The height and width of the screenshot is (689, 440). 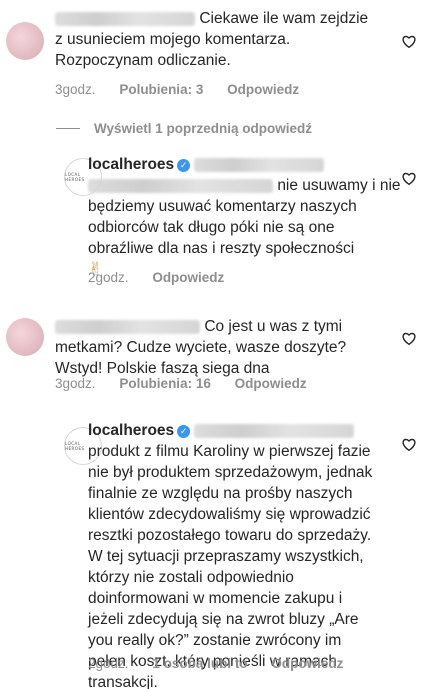 What do you see at coordinates (165, 383) in the screenshot?
I see `likes-count: Polubienia: 16` at bounding box center [165, 383].